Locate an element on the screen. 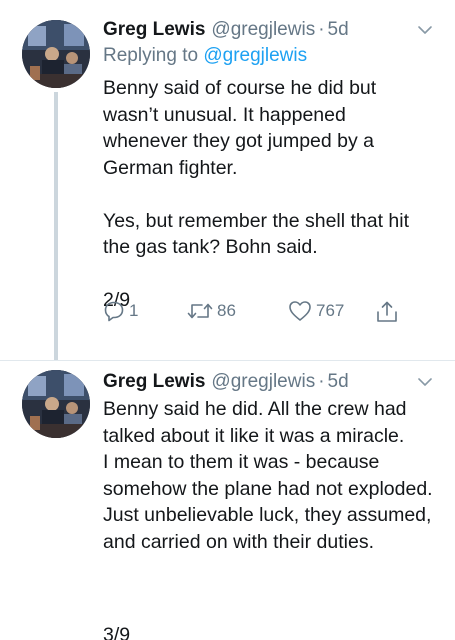 The width and height of the screenshot is (455, 640). tweet-actions: 1 86 767 is located at coordinates (263, 315).